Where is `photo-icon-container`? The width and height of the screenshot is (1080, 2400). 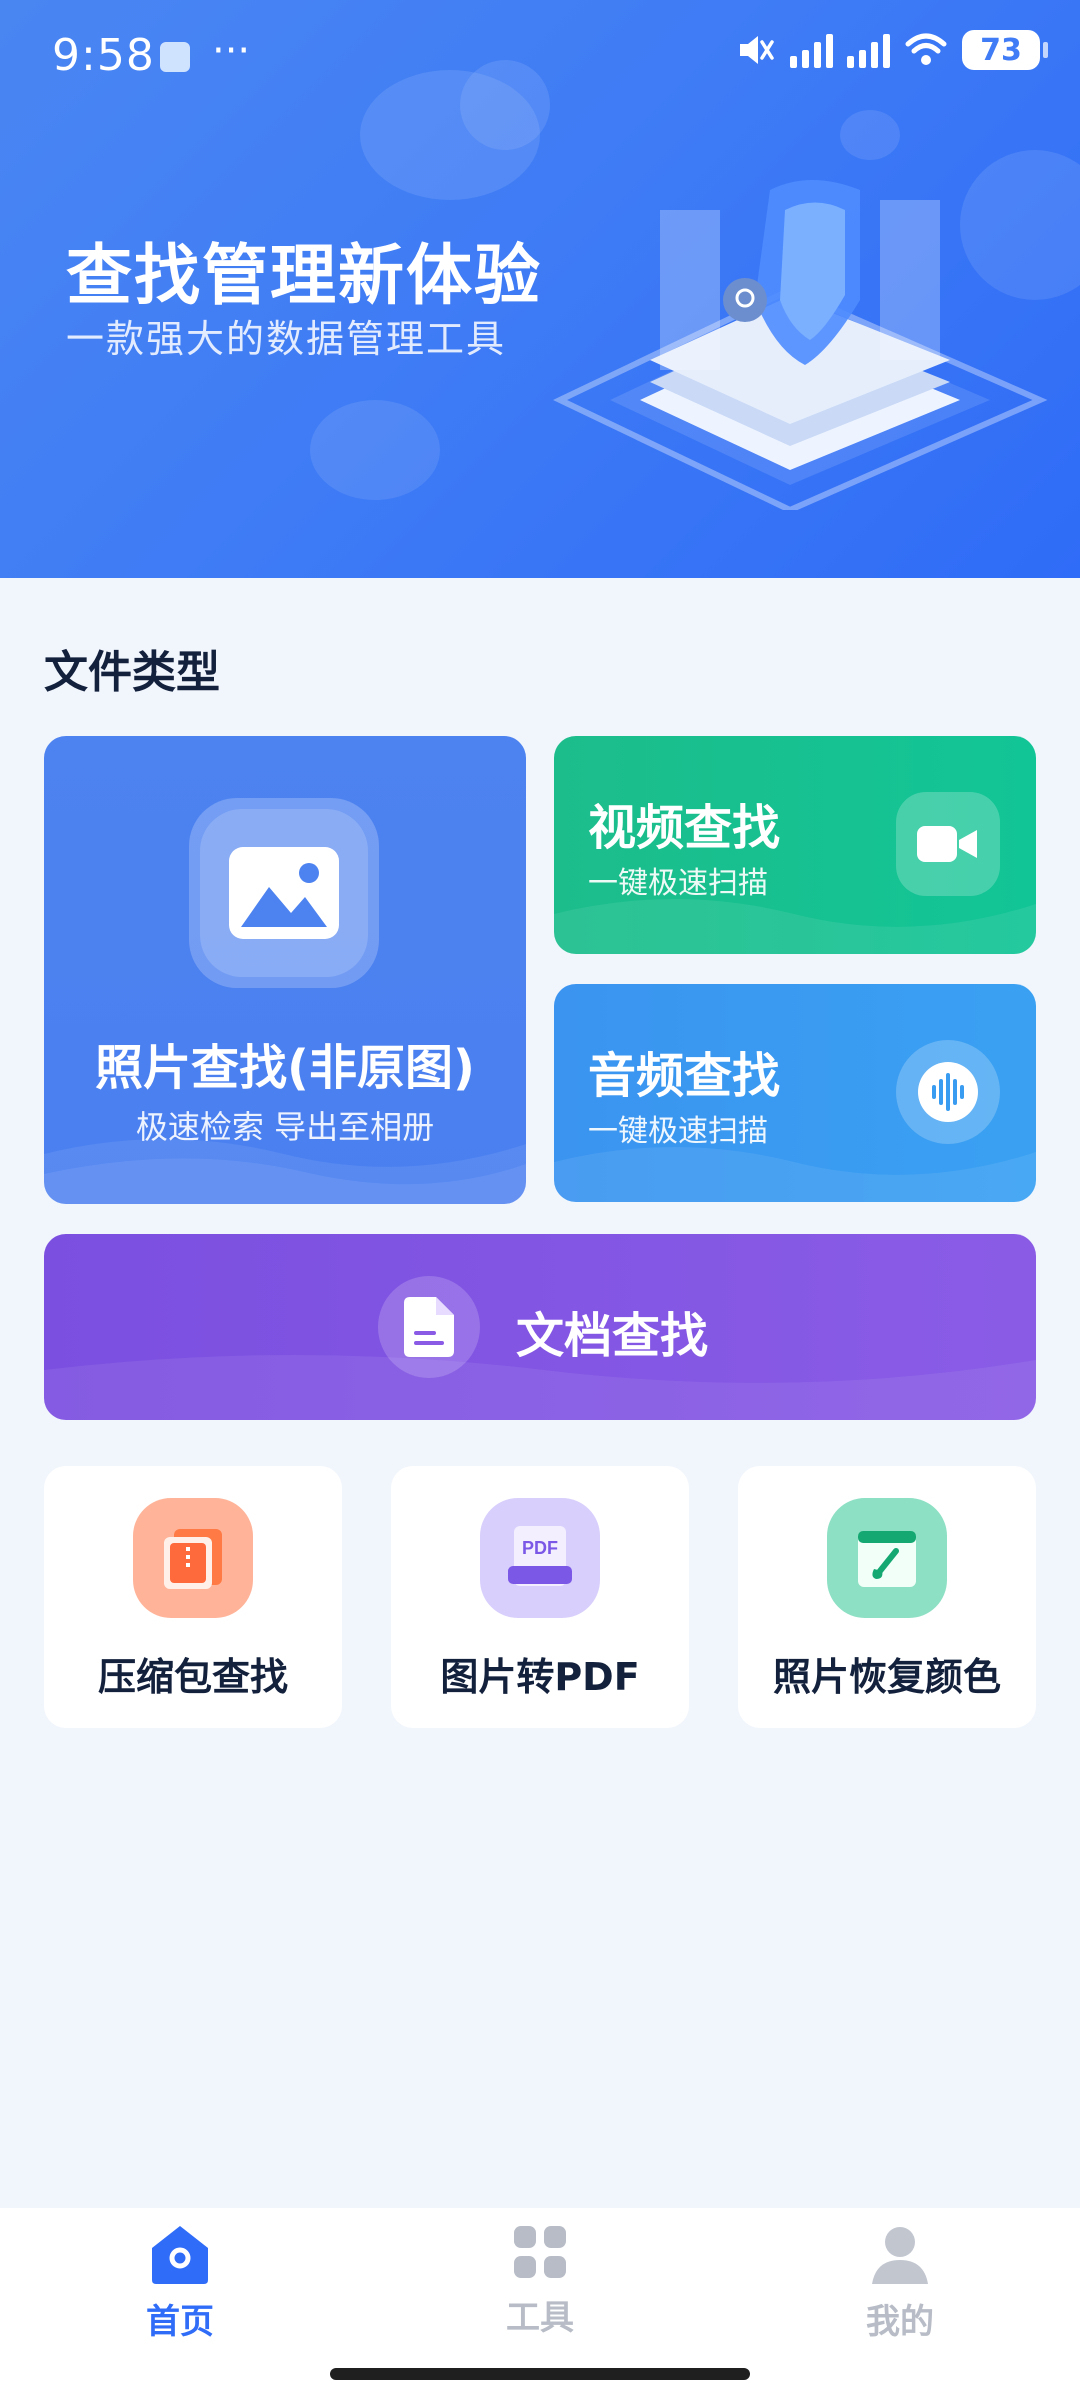
photo-icon-container is located at coordinates (284, 893).